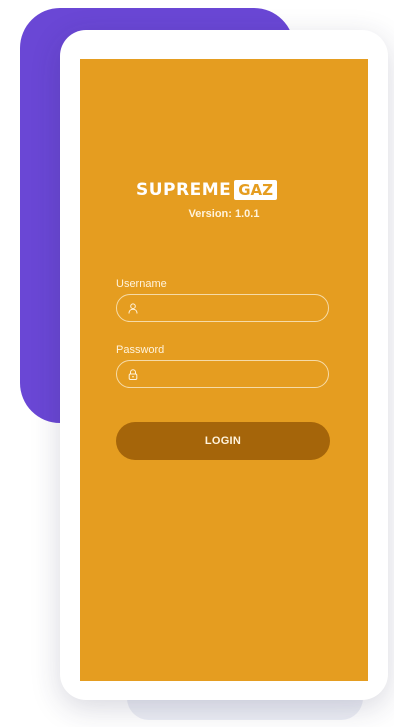  I want to click on password-label: Password, so click(140, 350).